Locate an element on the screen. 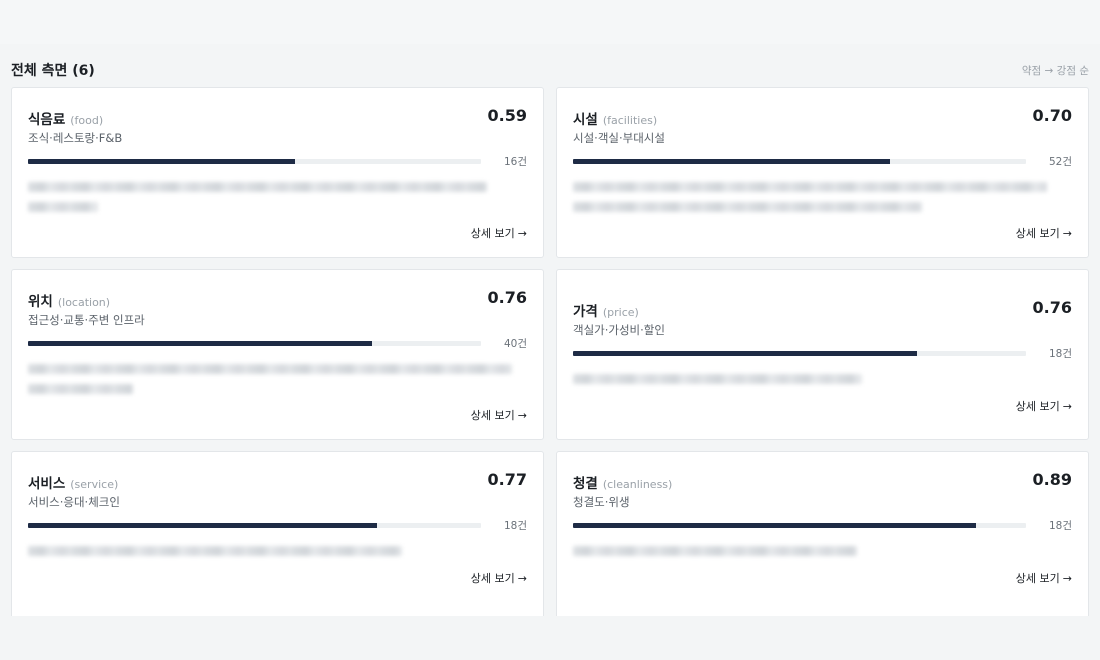  aspect-subtitle: 접근성·교통·주변 인프라 is located at coordinates (86, 320).